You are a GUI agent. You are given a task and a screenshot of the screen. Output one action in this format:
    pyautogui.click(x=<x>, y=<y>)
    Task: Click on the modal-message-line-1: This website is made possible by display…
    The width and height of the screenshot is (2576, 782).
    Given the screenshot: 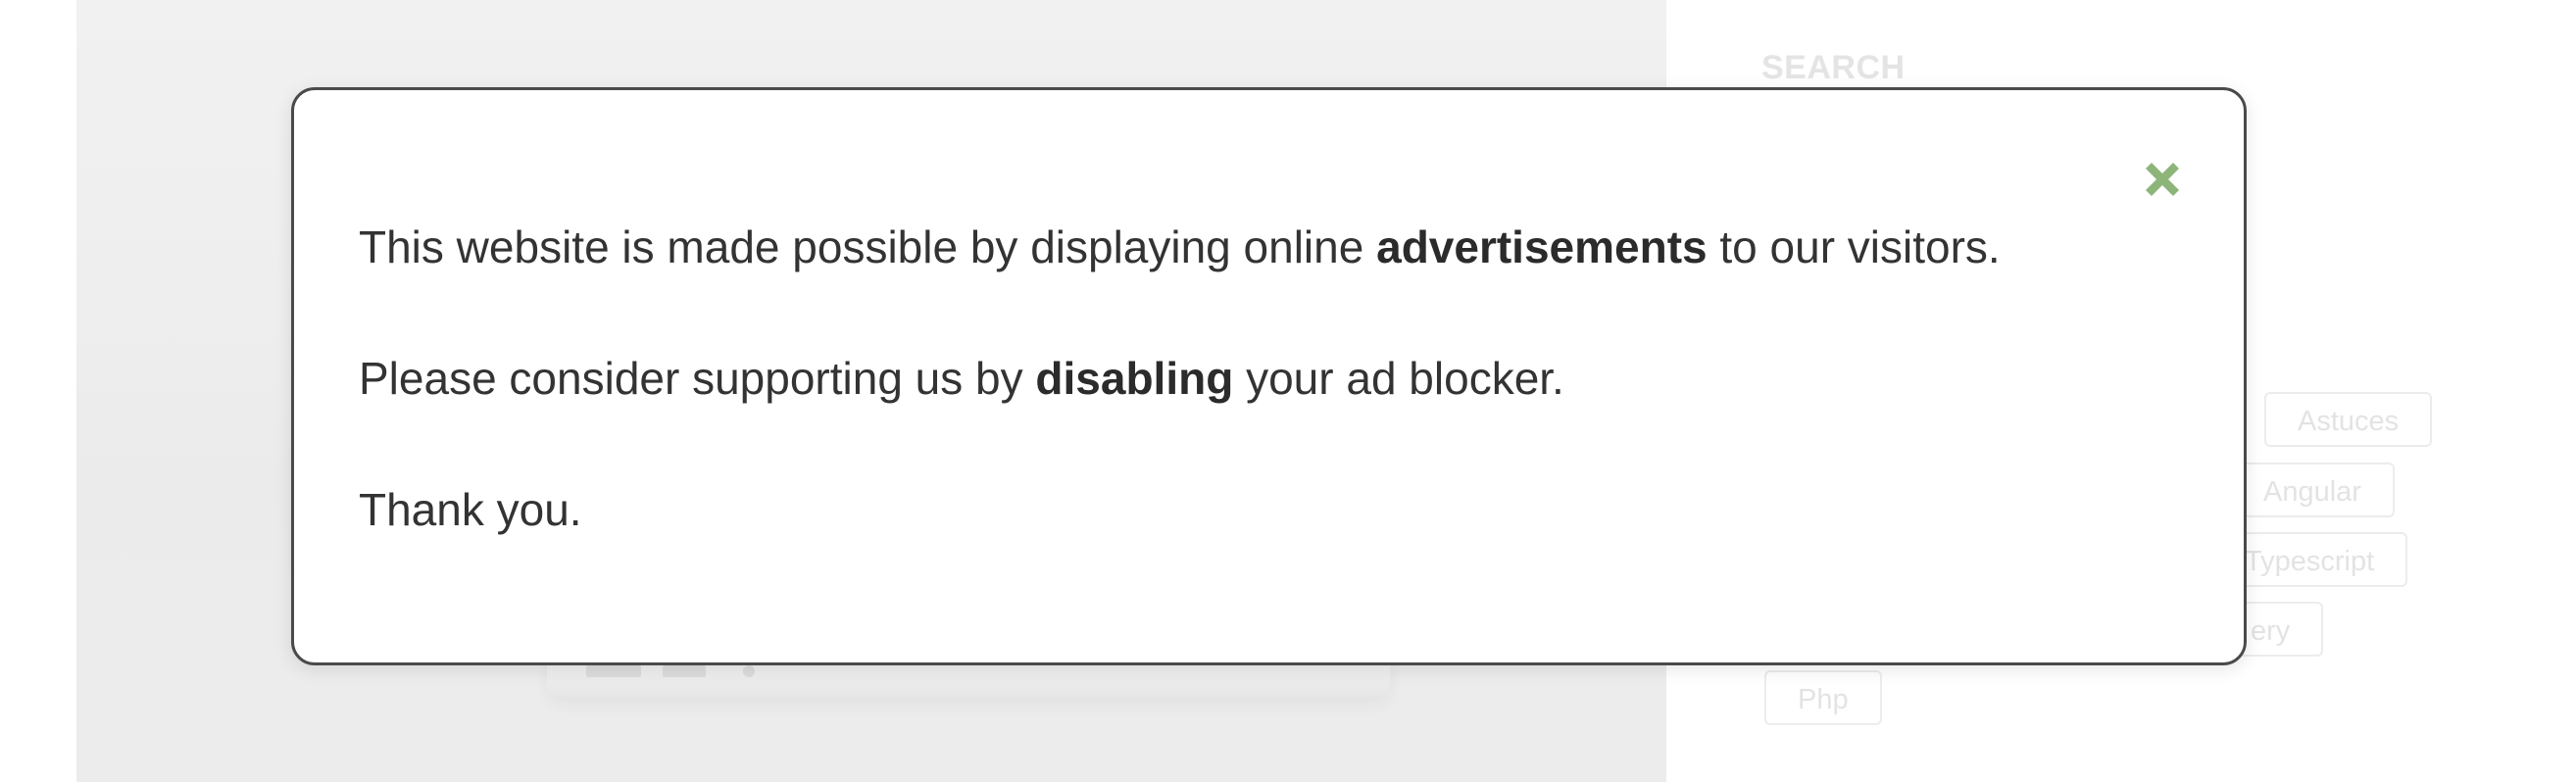 What is the action you would take?
    pyautogui.click(x=1180, y=246)
    